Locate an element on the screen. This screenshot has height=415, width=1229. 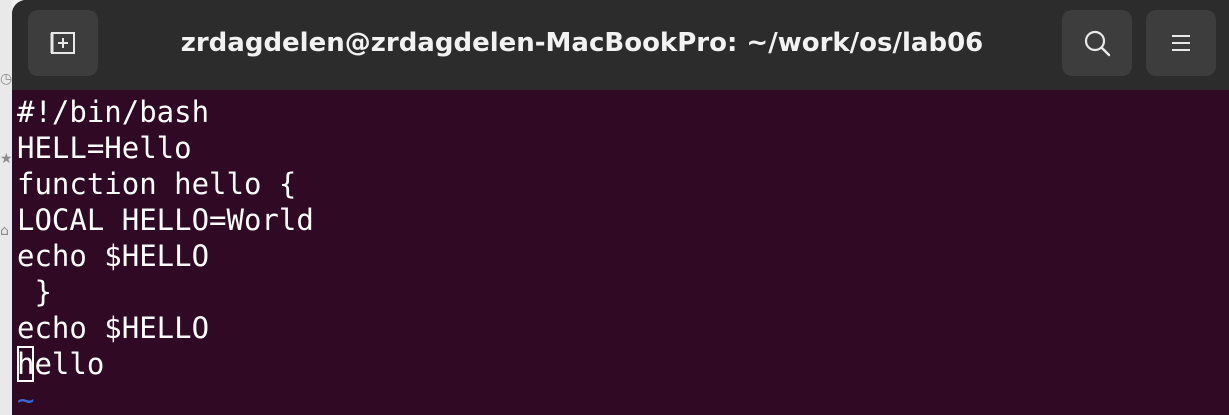
editor-line: function hello { is located at coordinates (157, 184).